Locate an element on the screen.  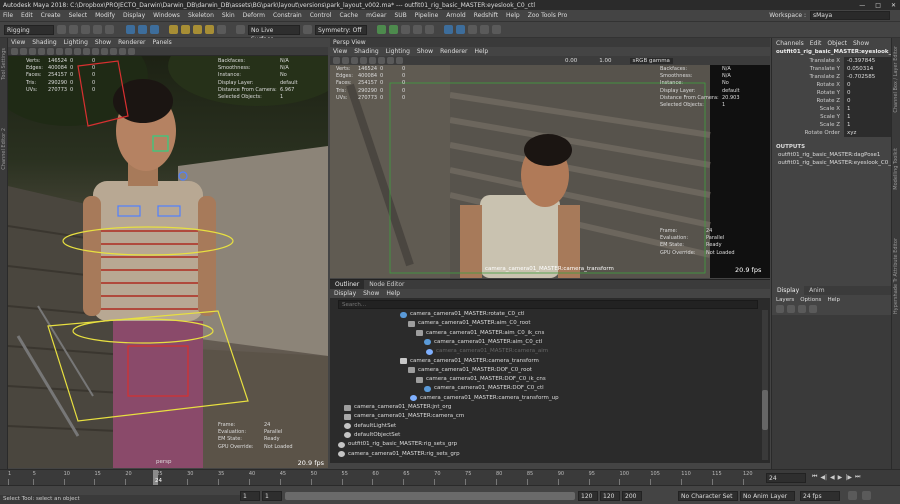
image-plane-icon is located at coordinates (41, 51).